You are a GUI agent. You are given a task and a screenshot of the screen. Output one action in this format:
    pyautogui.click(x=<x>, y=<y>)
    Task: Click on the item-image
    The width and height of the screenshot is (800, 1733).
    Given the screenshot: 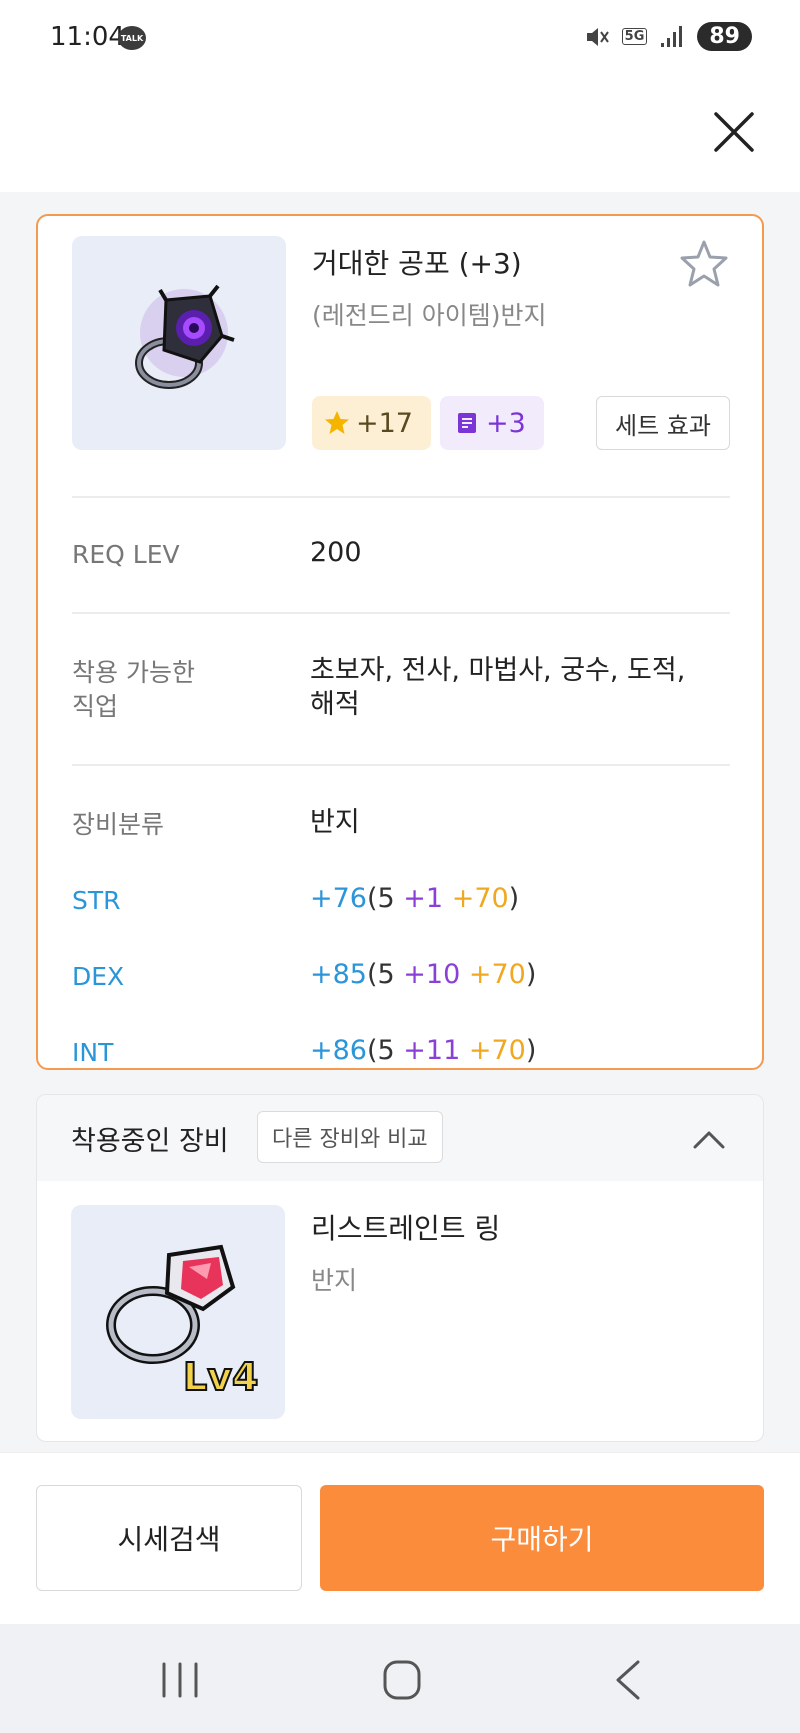 What is the action you would take?
    pyautogui.click(x=179, y=343)
    